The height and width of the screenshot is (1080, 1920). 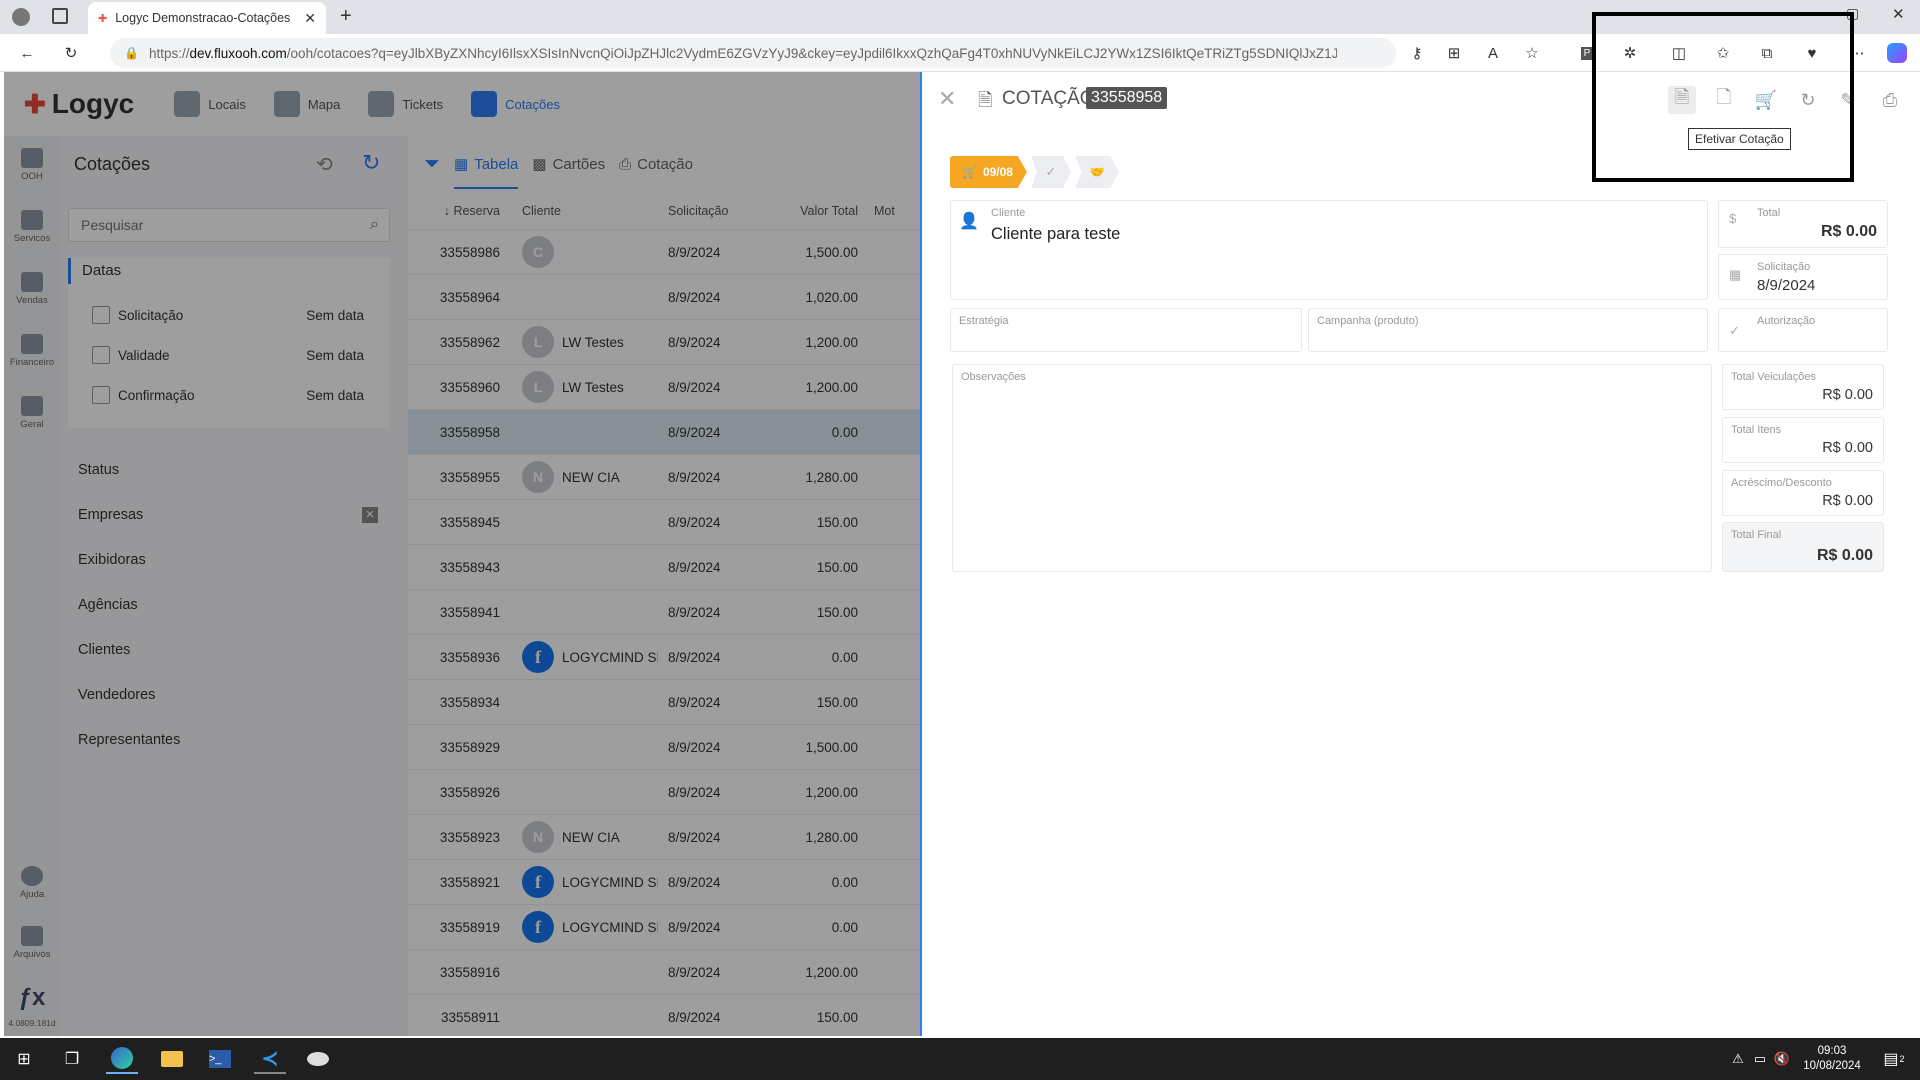 What do you see at coordinates (664, 837) in the screenshot?
I see `table-row: 33558923 N NEW CIA 8/9/2024 1,280.00` at bounding box center [664, 837].